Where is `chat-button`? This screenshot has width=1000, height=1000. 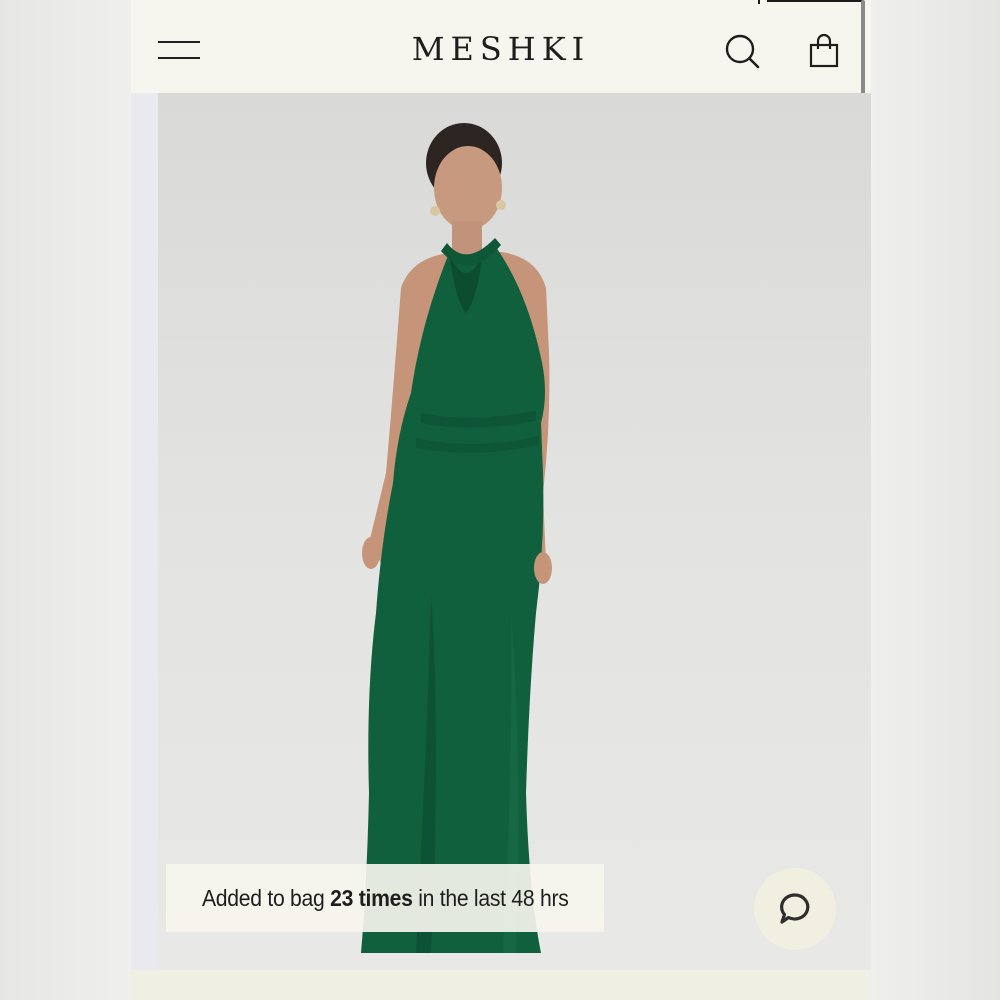 chat-button is located at coordinates (795, 909).